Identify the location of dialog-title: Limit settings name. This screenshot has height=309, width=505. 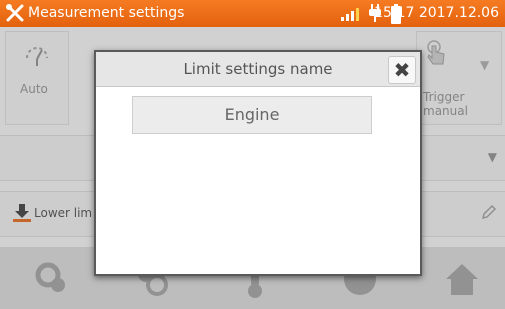
(258, 69).